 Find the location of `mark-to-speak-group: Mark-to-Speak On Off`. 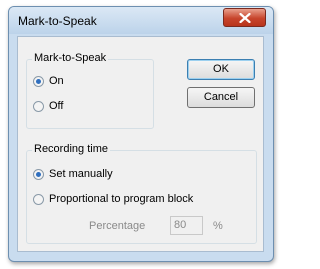

mark-to-speak-group: Mark-to-Speak On Off is located at coordinates (90, 90).